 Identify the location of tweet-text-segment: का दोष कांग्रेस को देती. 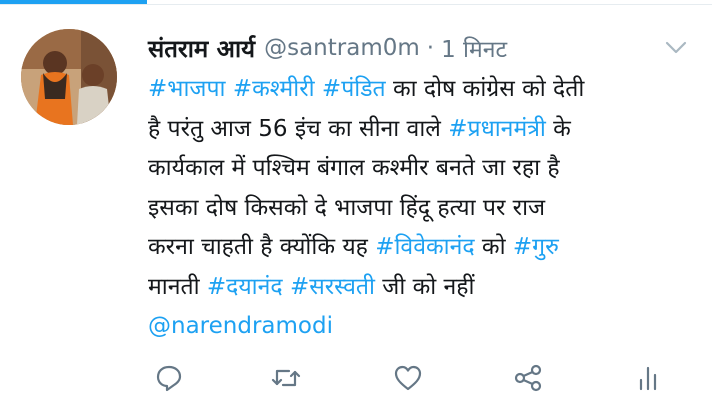
(485, 89).